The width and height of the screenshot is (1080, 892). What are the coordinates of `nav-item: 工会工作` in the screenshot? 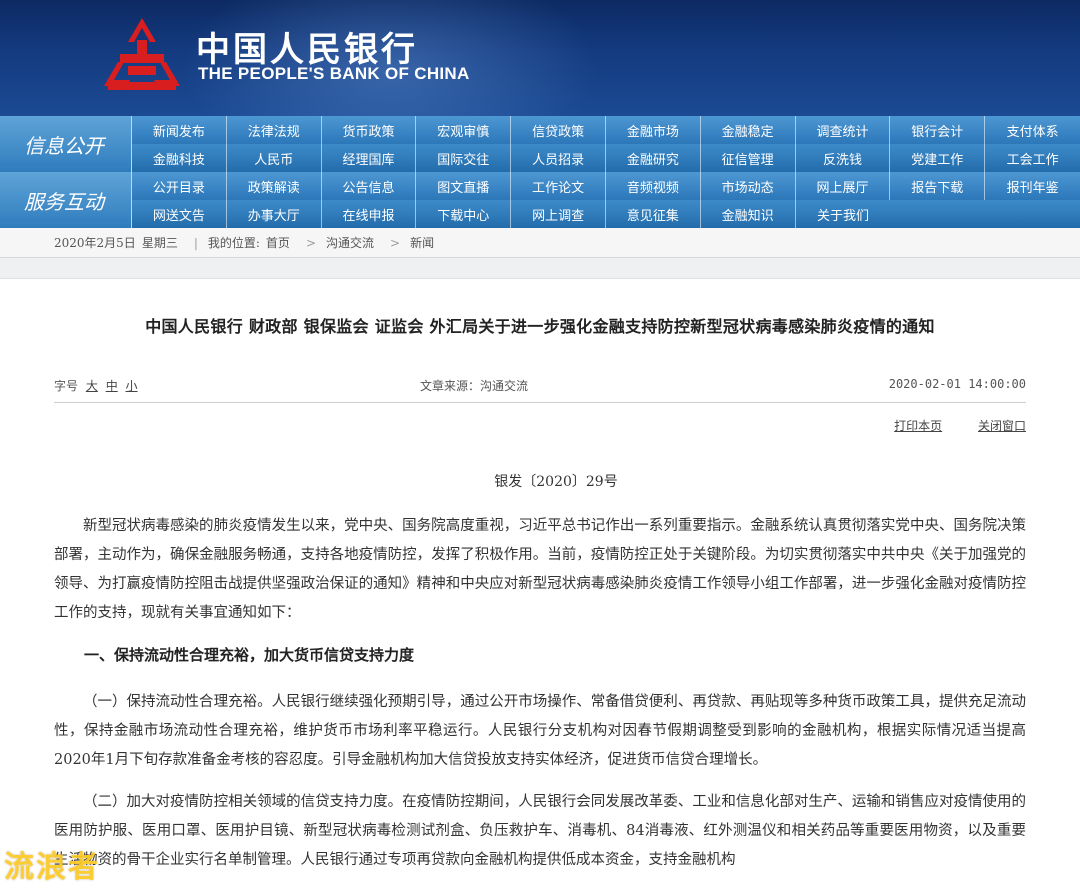 It's located at (1032, 158).